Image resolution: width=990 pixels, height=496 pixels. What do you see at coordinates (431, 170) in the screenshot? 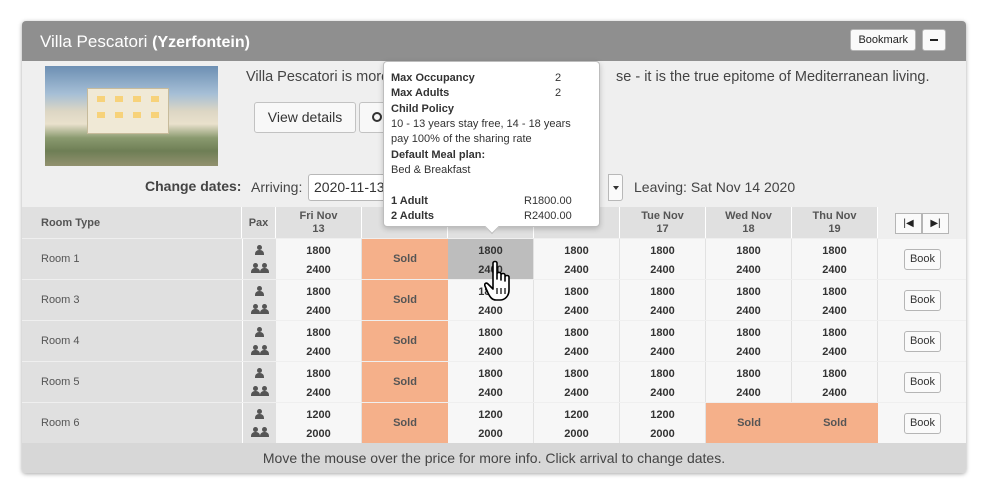
I see `meal-plan-value: Bed & Breakfast` at bounding box center [431, 170].